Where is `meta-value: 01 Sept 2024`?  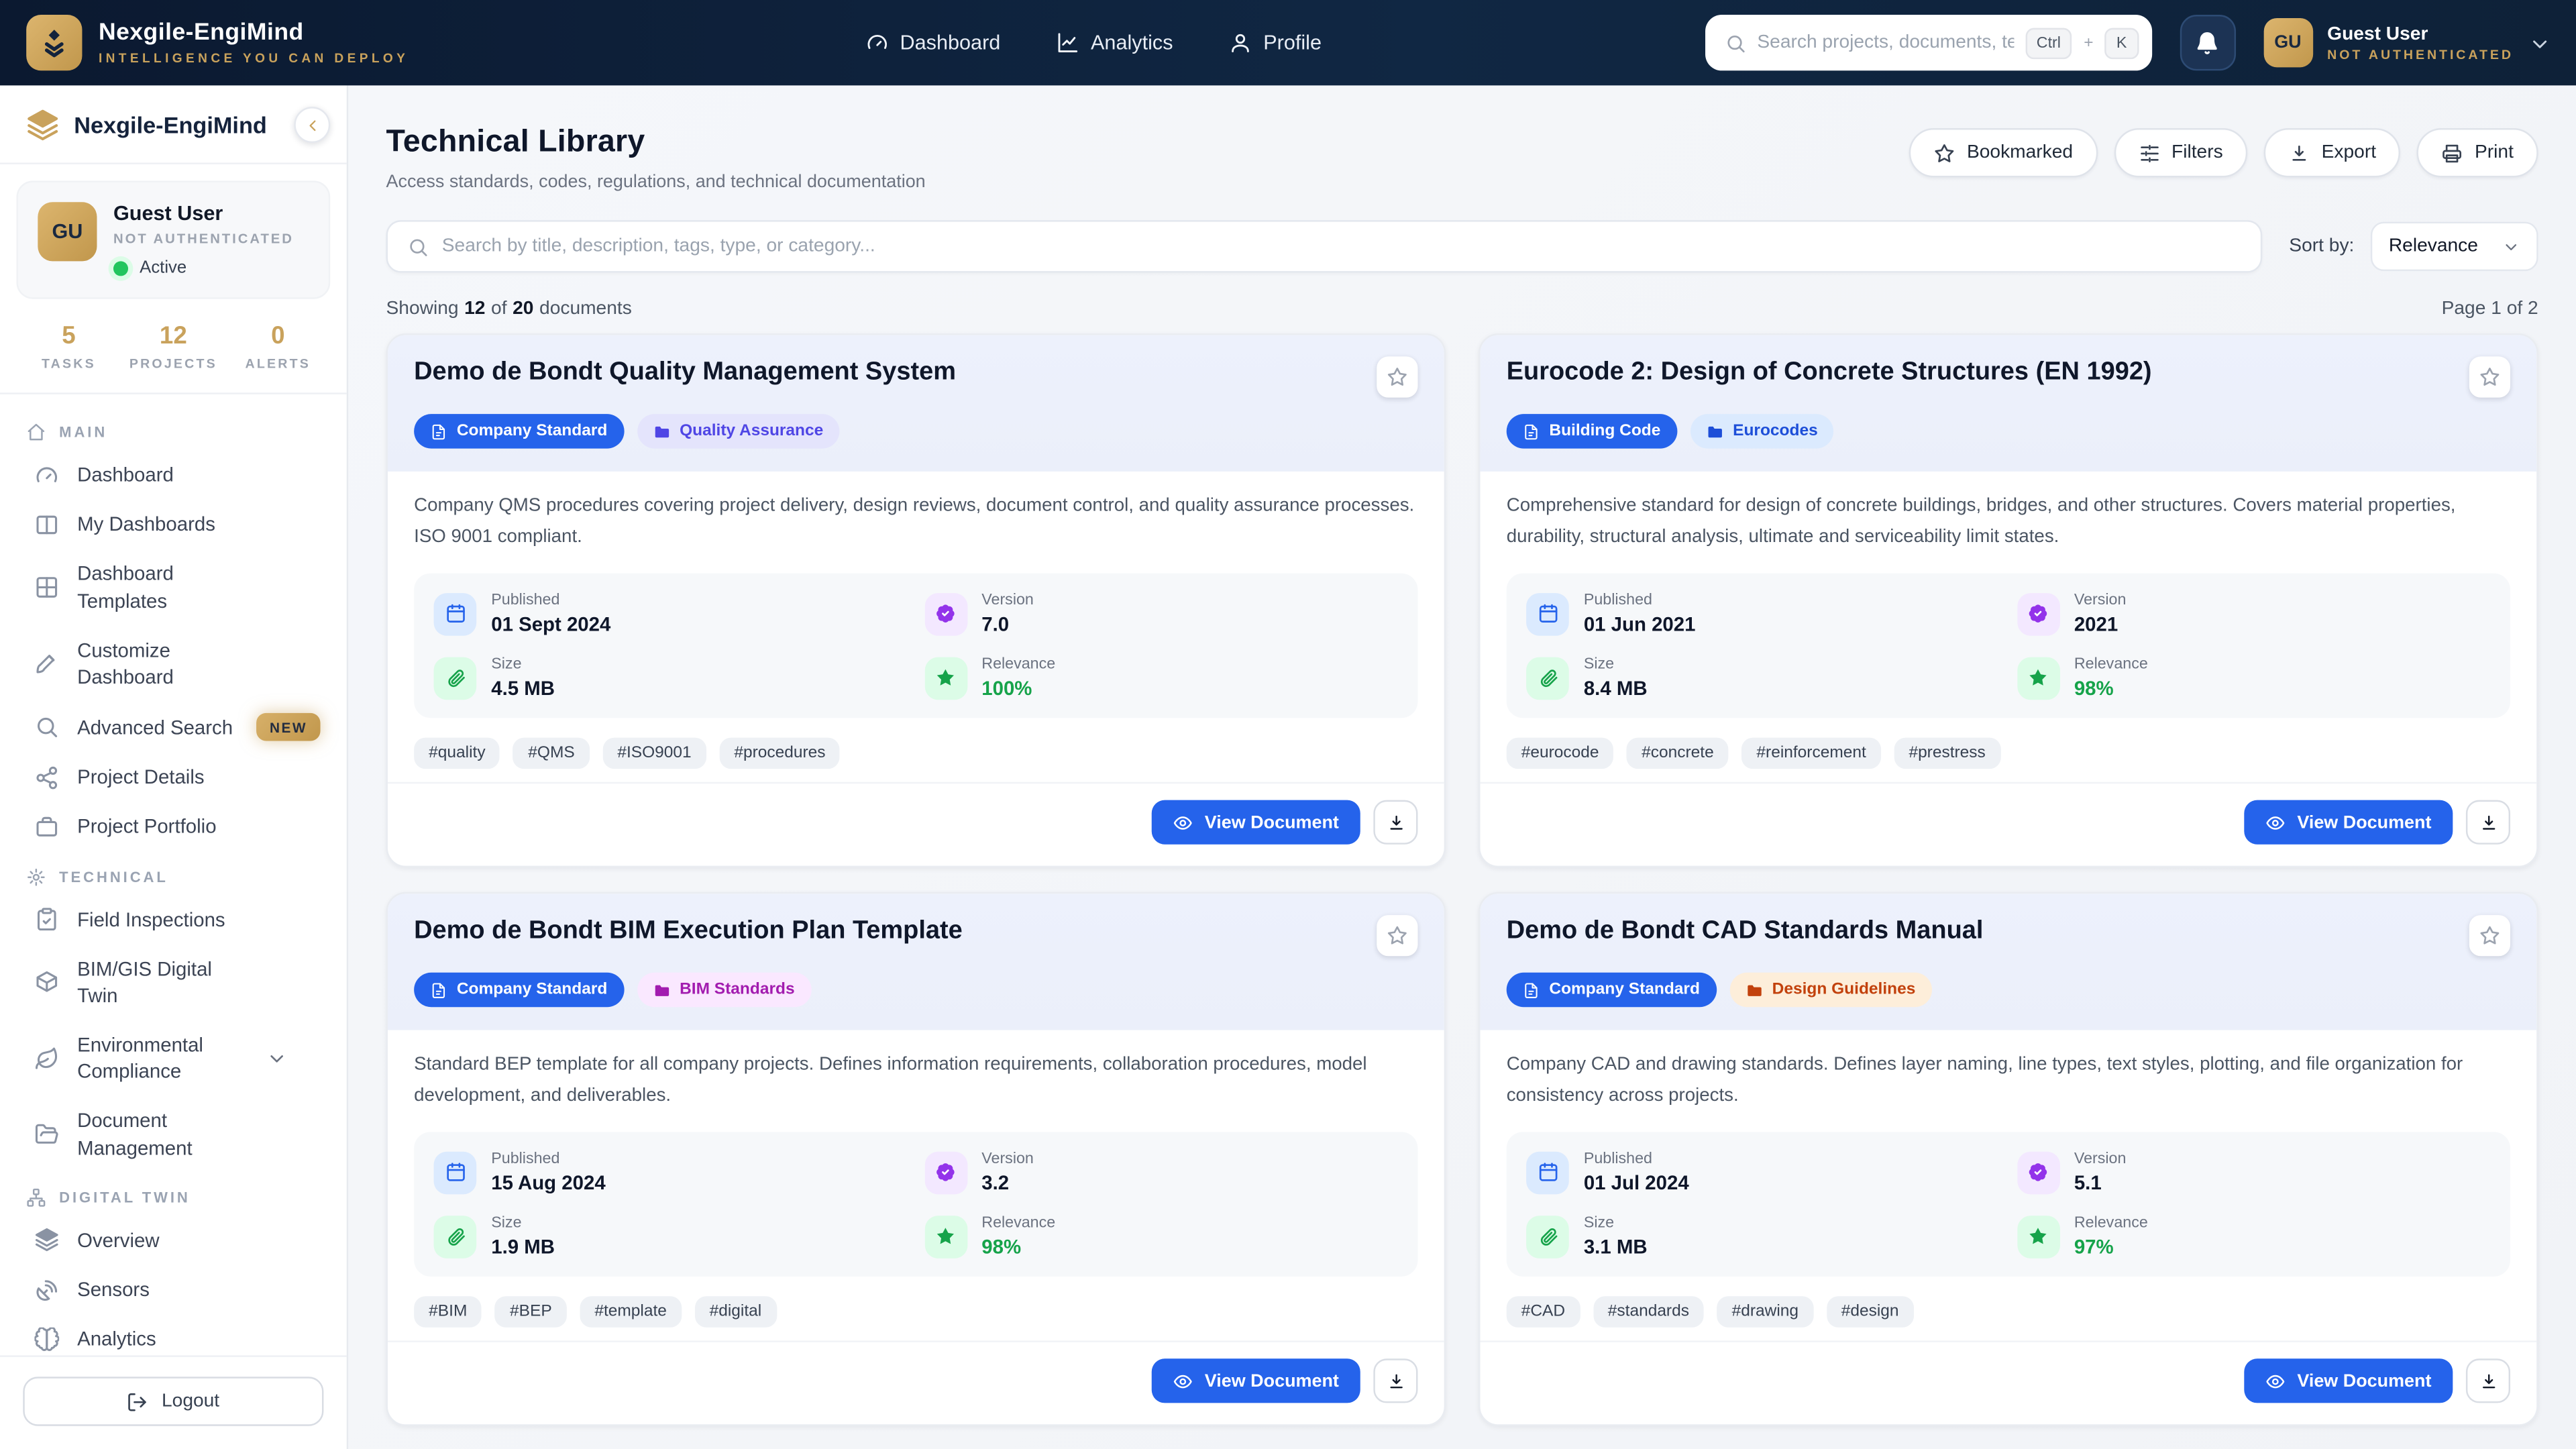
meta-value: 01 Sept 2024 is located at coordinates (551, 625).